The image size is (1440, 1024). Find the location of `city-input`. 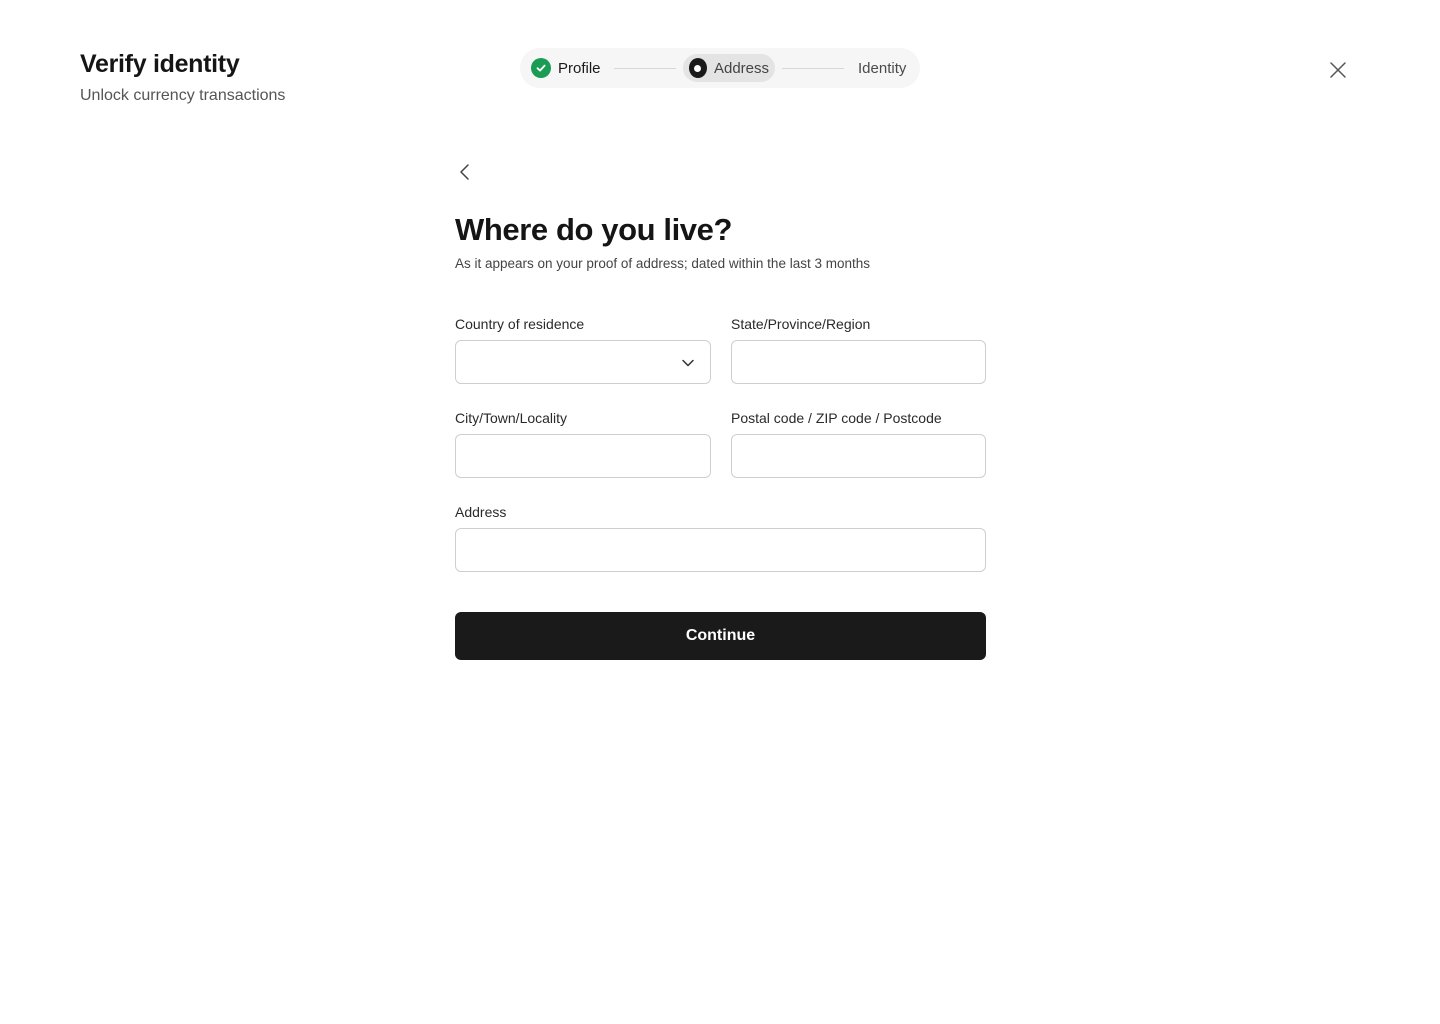

city-input is located at coordinates (583, 456).